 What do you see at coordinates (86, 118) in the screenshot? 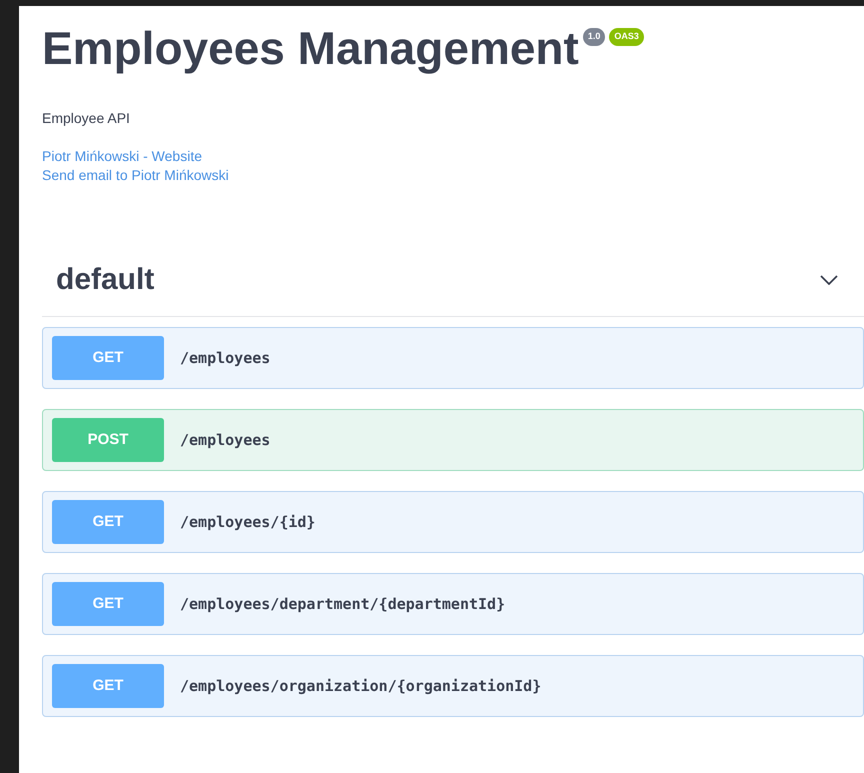
I see `api-description: Employee API` at bounding box center [86, 118].